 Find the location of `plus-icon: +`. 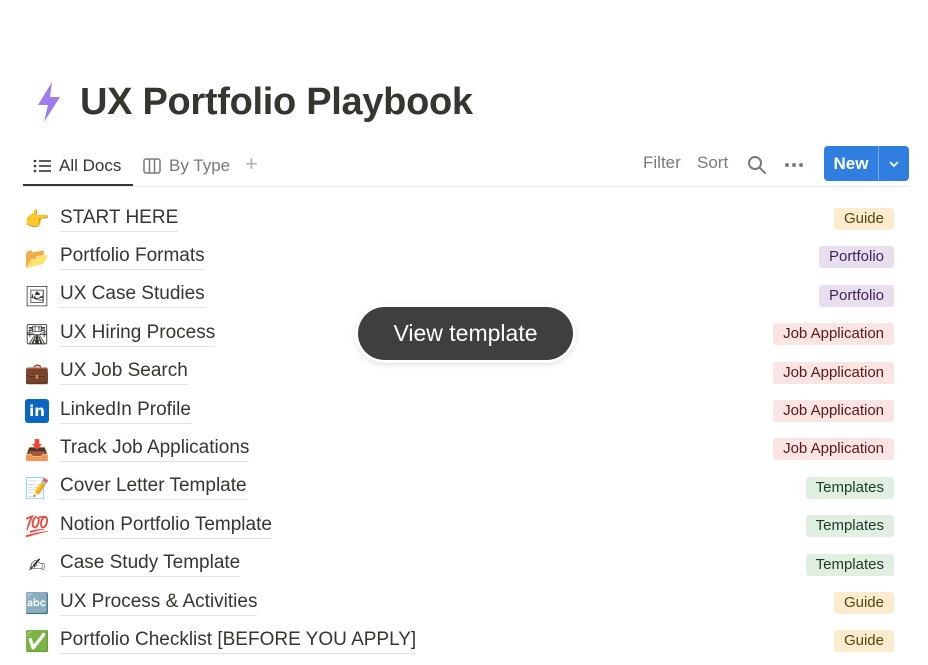

plus-icon: + is located at coordinates (255, 164).